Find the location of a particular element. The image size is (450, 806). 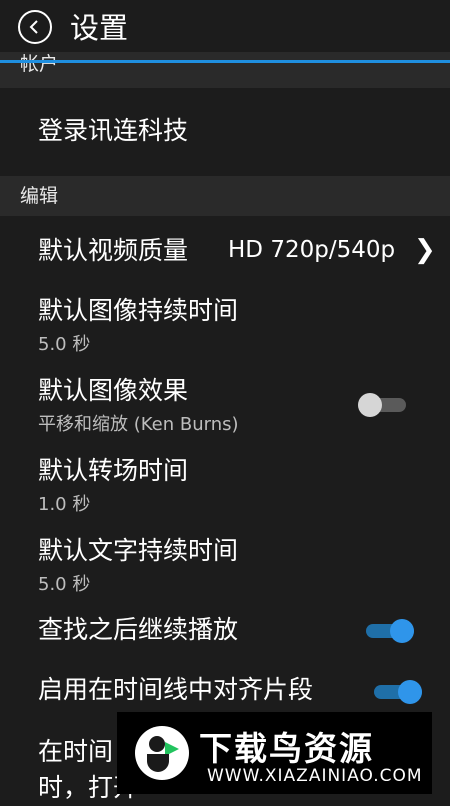

app-header: 设置 is located at coordinates (225, 30).